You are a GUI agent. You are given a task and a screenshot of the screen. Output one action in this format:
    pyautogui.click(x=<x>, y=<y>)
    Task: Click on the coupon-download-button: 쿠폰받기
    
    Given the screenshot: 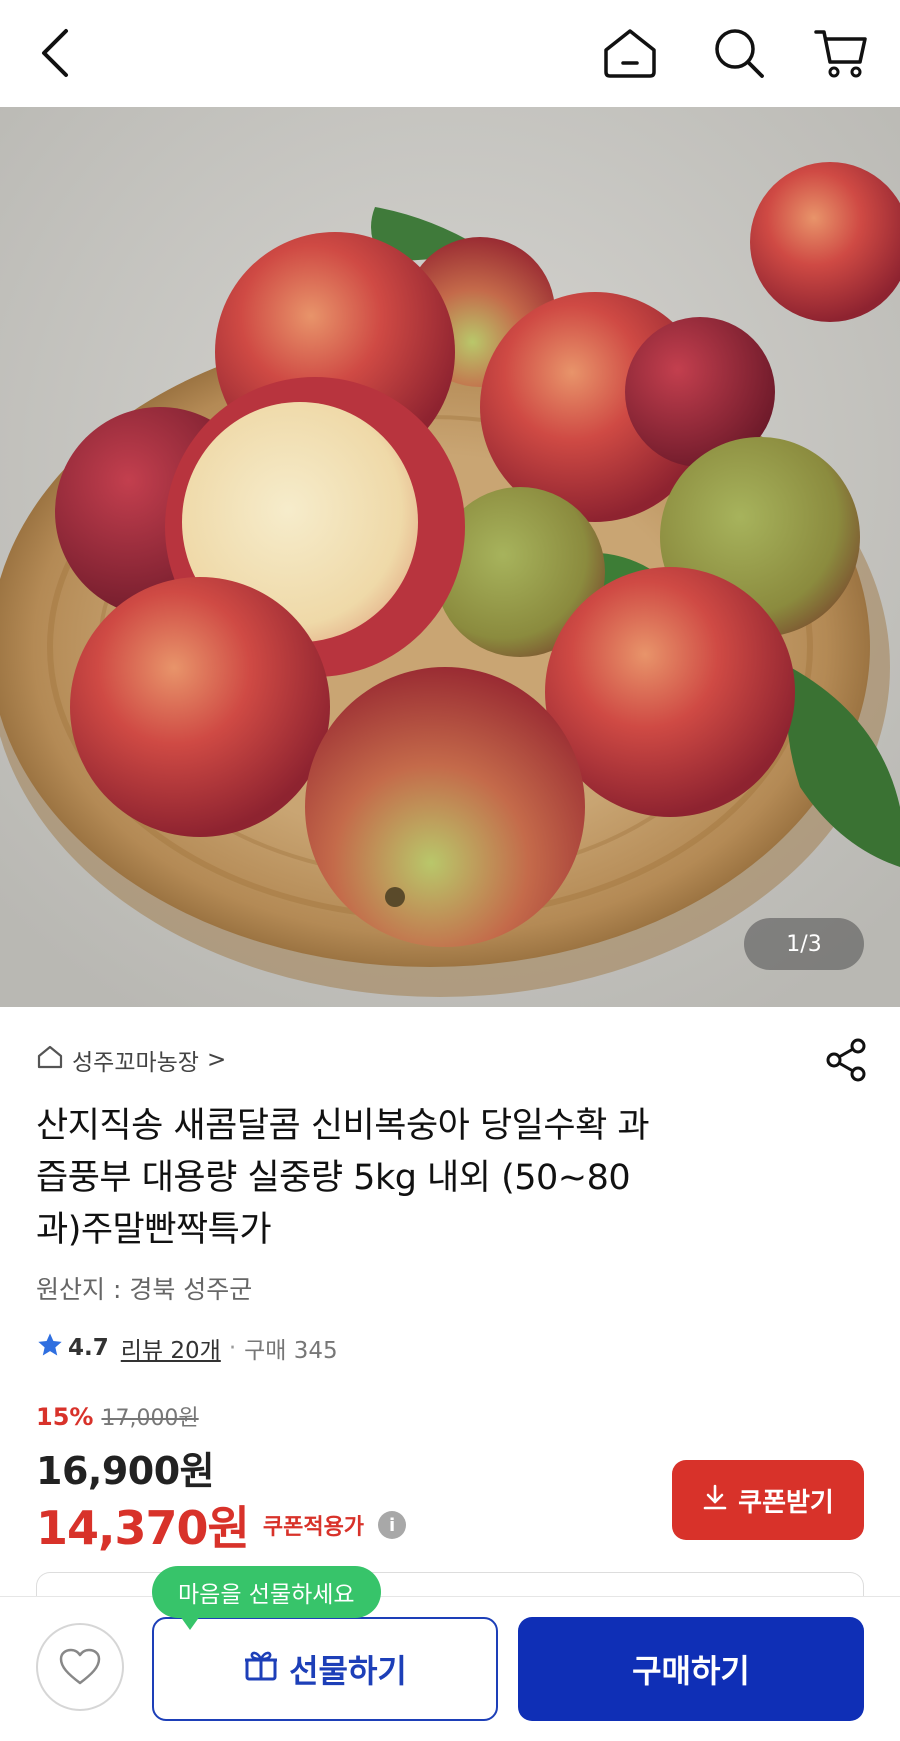 What is the action you would take?
    pyautogui.click(x=768, y=1500)
    